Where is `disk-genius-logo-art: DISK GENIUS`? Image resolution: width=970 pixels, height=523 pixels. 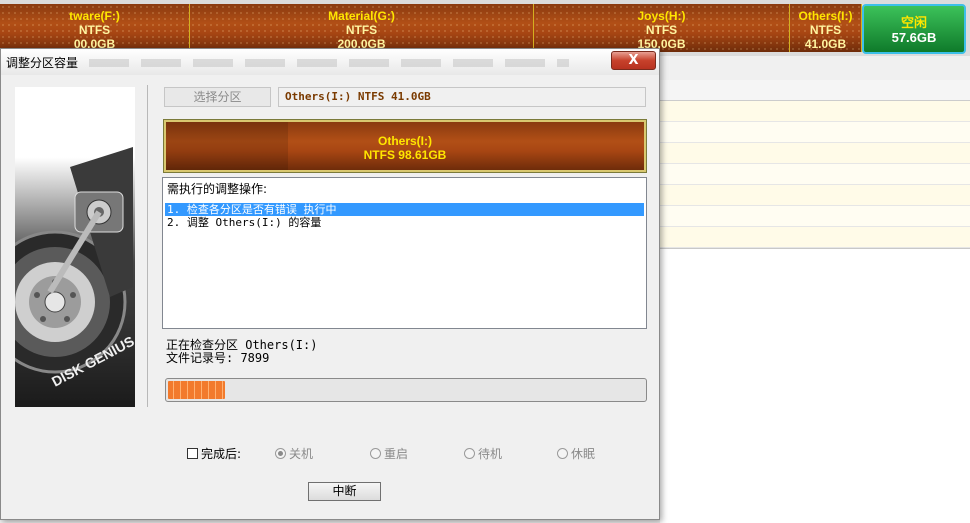
disk-genius-logo-art: DISK GENIUS is located at coordinates (75, 247).